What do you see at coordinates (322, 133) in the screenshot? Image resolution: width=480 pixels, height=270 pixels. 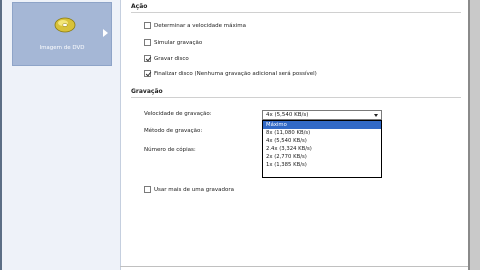 I see `speed-option: 8x (11,080 KB/s)` at bounding box center [322, 133].